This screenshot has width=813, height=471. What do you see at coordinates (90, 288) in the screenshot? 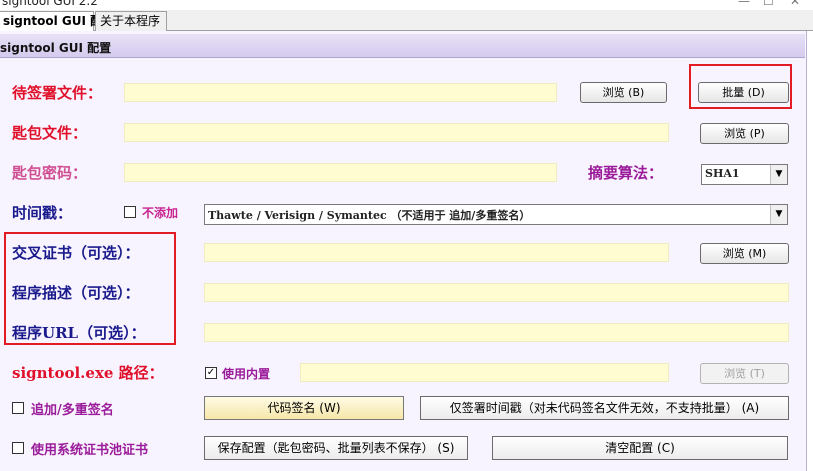
I see `highlight-optional-fields` at bounding box center [90, 288].